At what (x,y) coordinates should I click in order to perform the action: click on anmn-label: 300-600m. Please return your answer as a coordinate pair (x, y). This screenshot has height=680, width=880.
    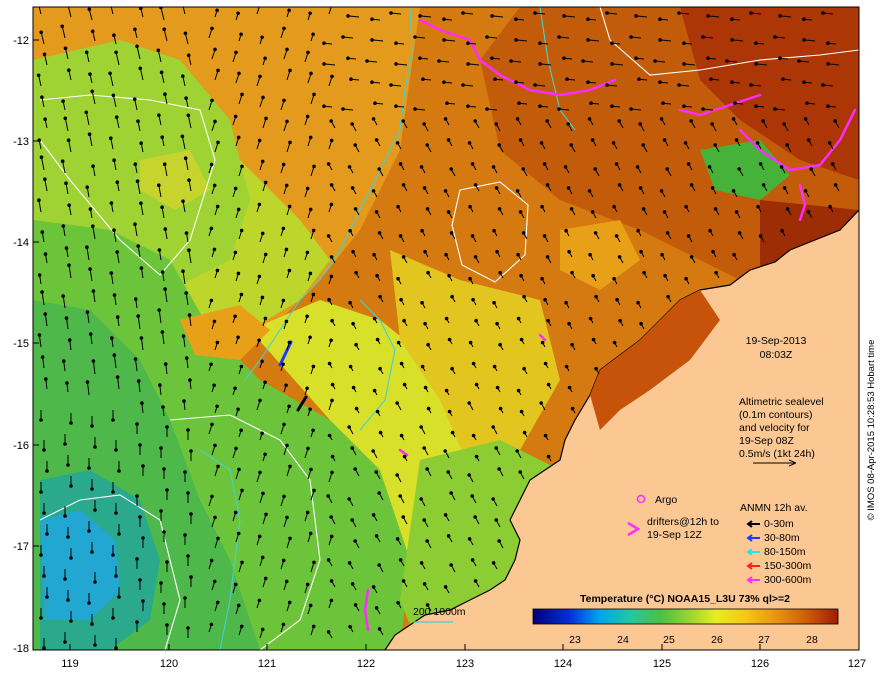
    Looking at the image, I should click on (788, 580).